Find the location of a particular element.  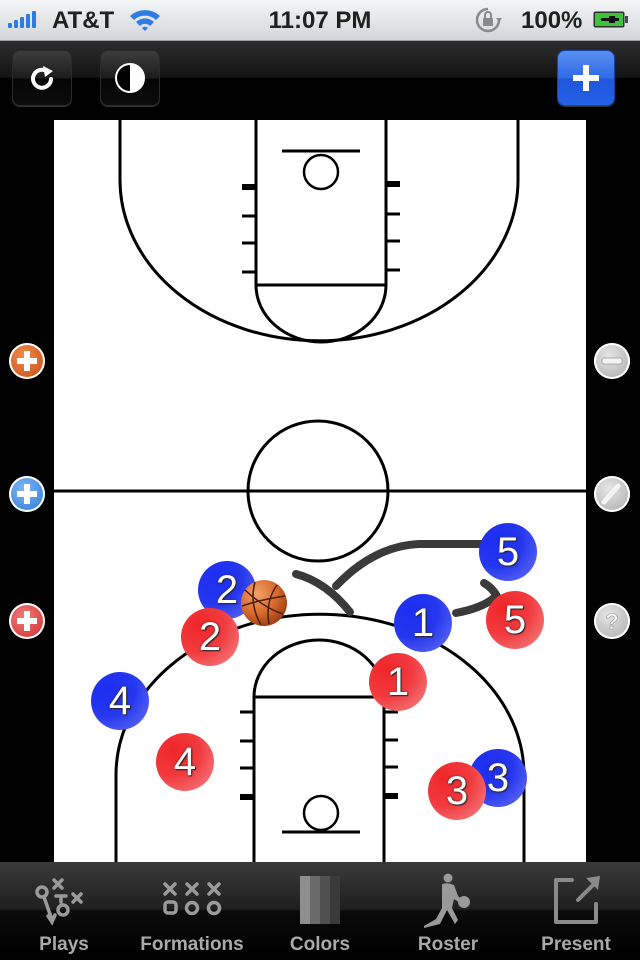

player-marker-red: 1 is located at coordinates (398, 682).